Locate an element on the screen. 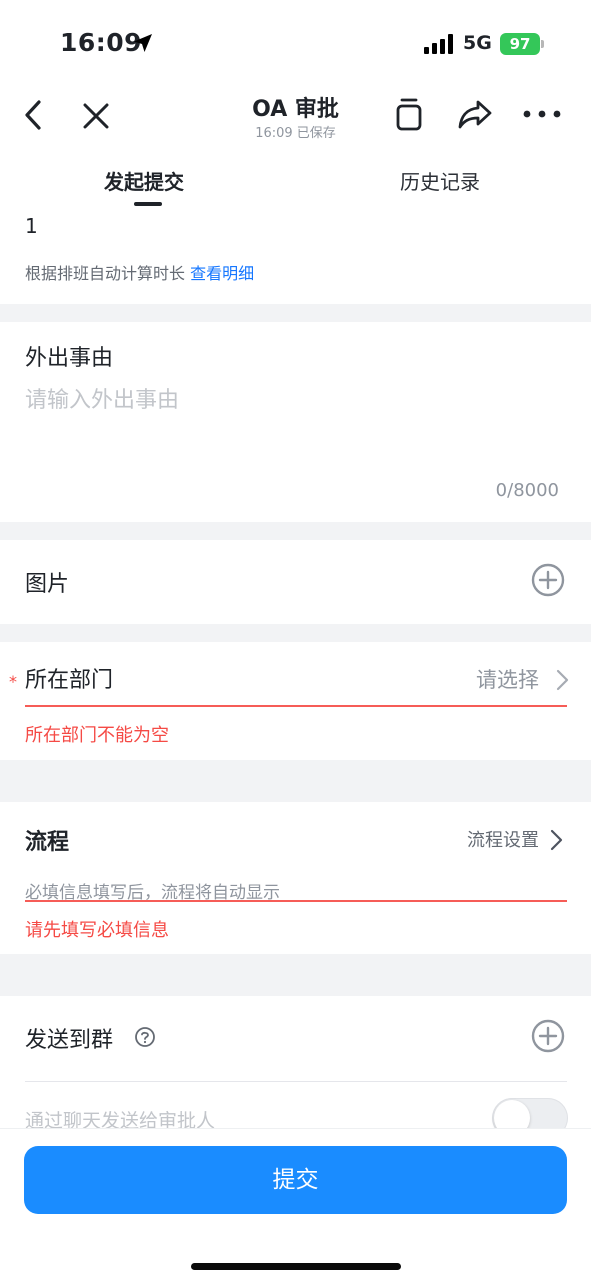 Image resolution: width=591 pixels, height=1280 pixels. page-title: OA 审批 is located at coordinates (295, 109).